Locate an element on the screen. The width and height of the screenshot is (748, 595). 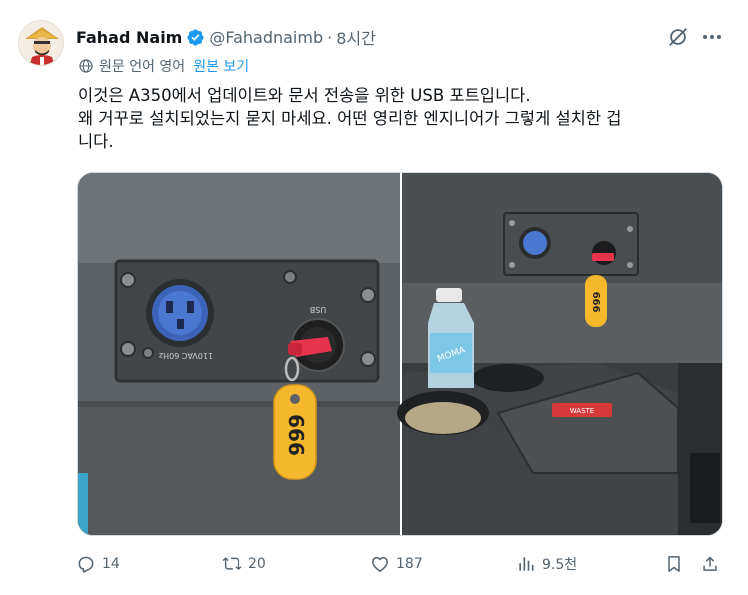
tweet-header: Fahad Naim @Fahadnaimb · 8시간 is located at coordinates (226, 37).